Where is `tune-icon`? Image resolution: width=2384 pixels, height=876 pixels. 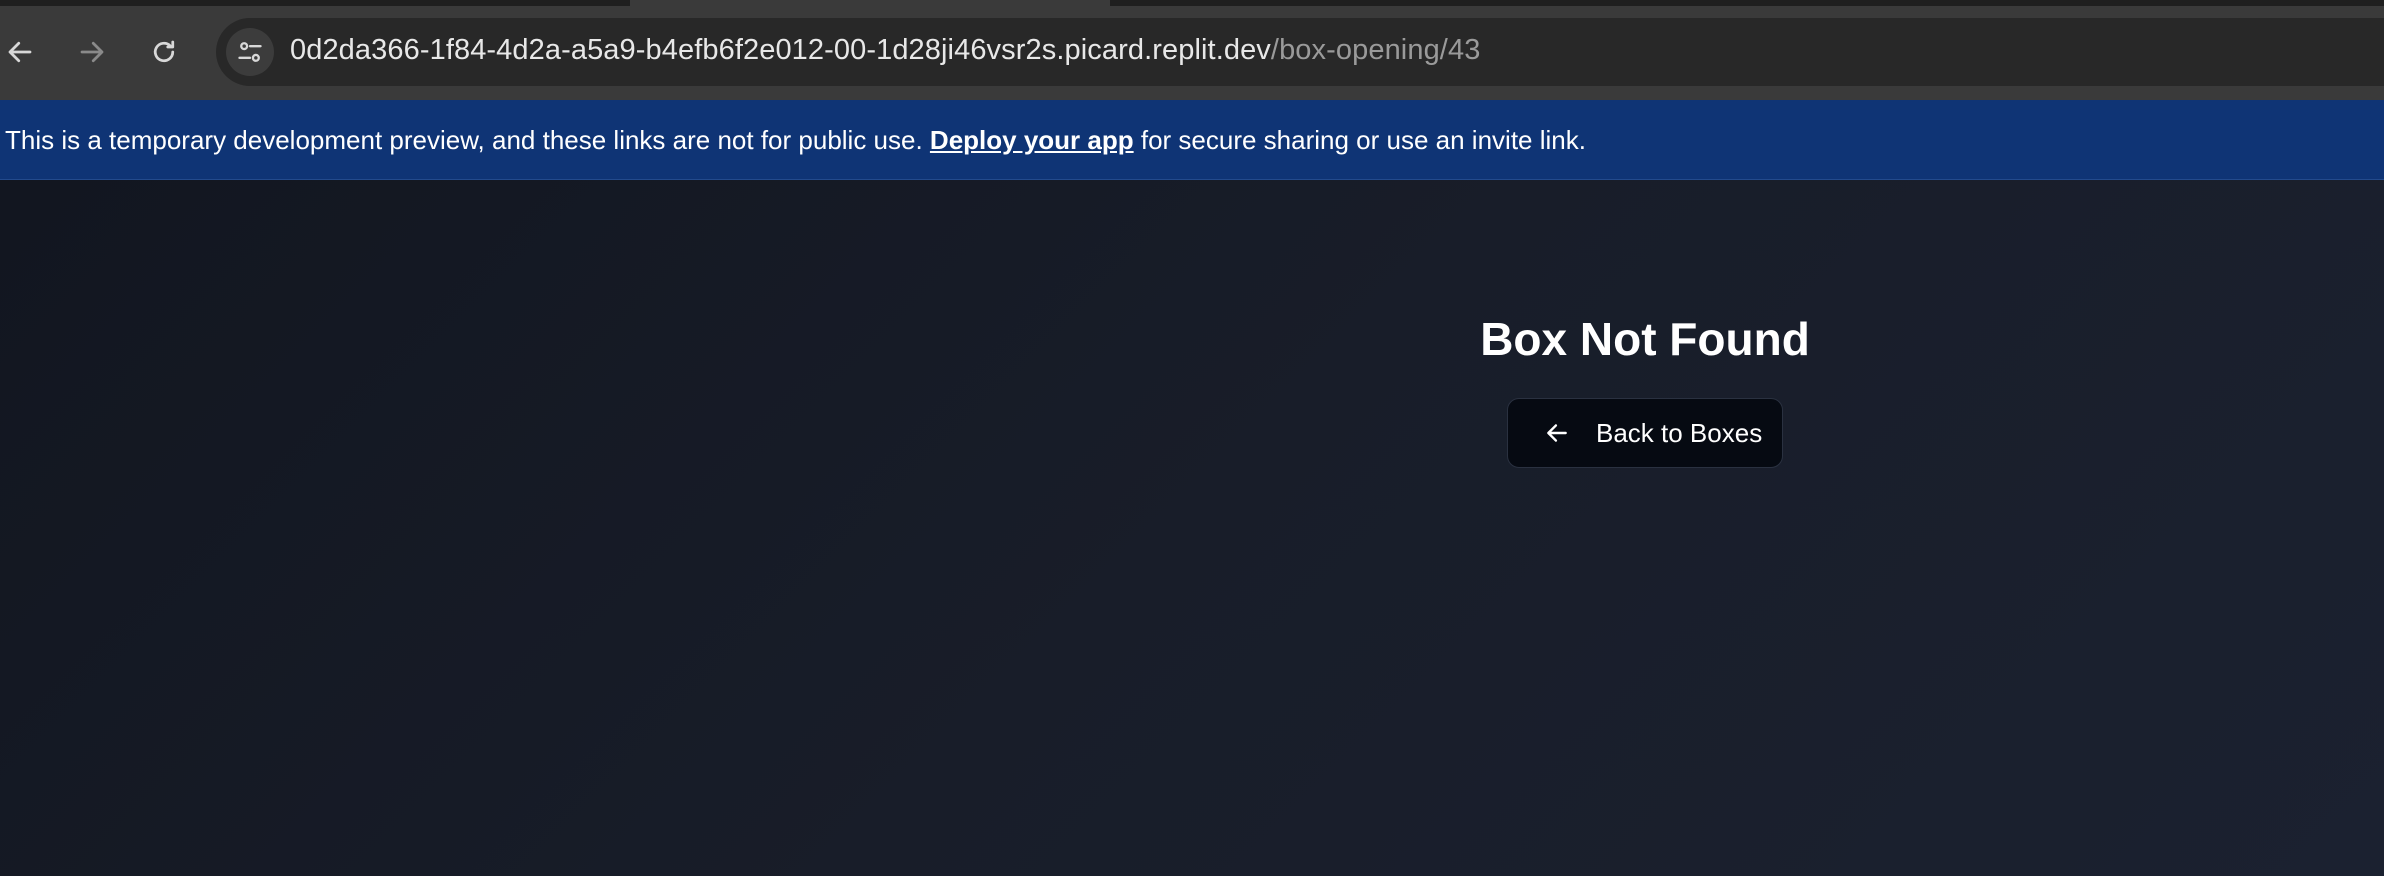 tune-icon is located at coordinates (250, 52).